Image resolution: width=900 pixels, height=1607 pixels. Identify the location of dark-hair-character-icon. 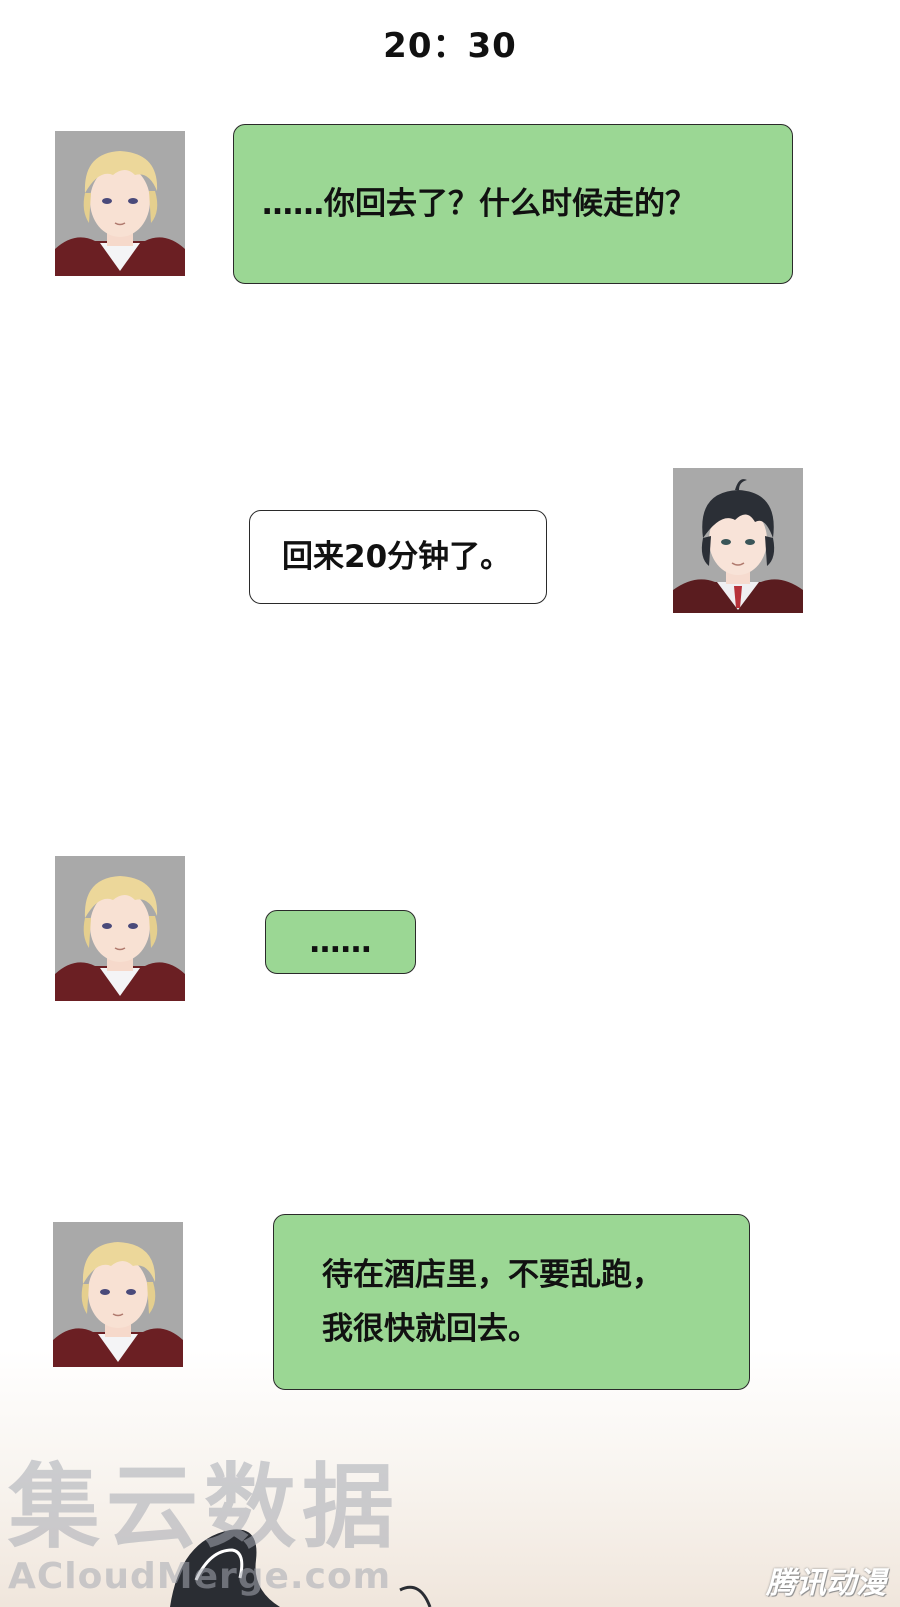
(738, 540).